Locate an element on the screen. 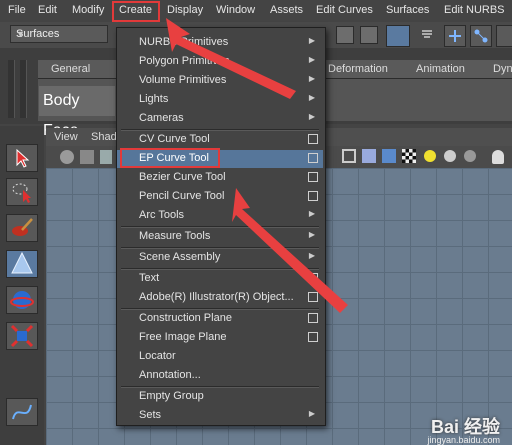  arrow-to-ep-curve-icon is located at coordinates (290, 250).